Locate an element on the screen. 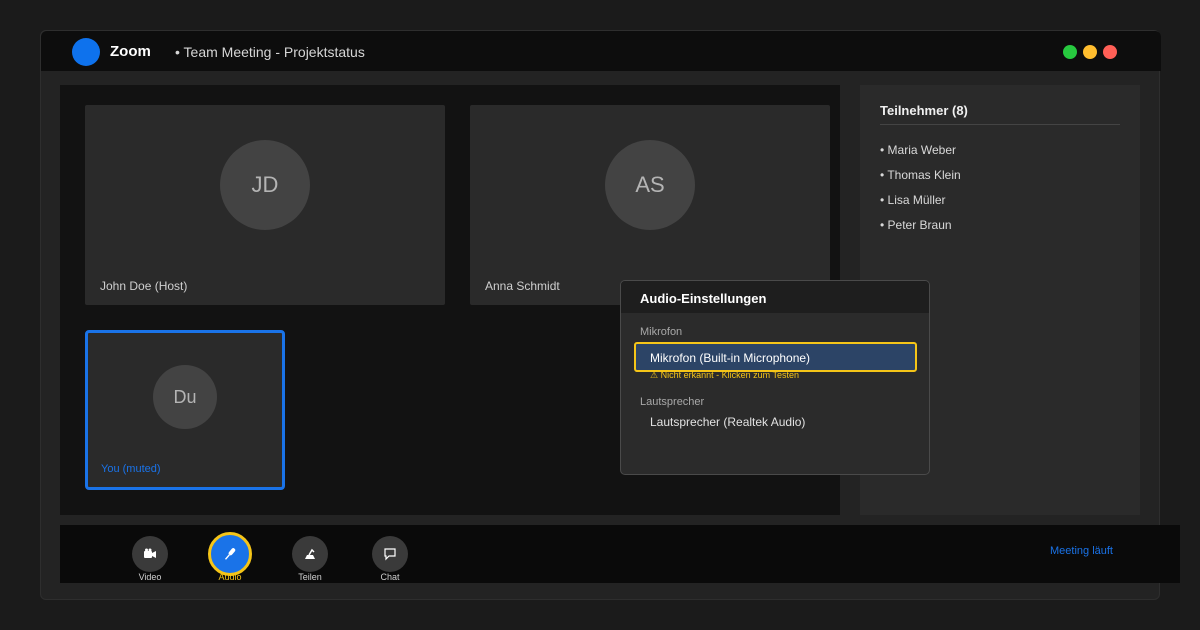  video-camera-icon is located at coordinates (150, 554).